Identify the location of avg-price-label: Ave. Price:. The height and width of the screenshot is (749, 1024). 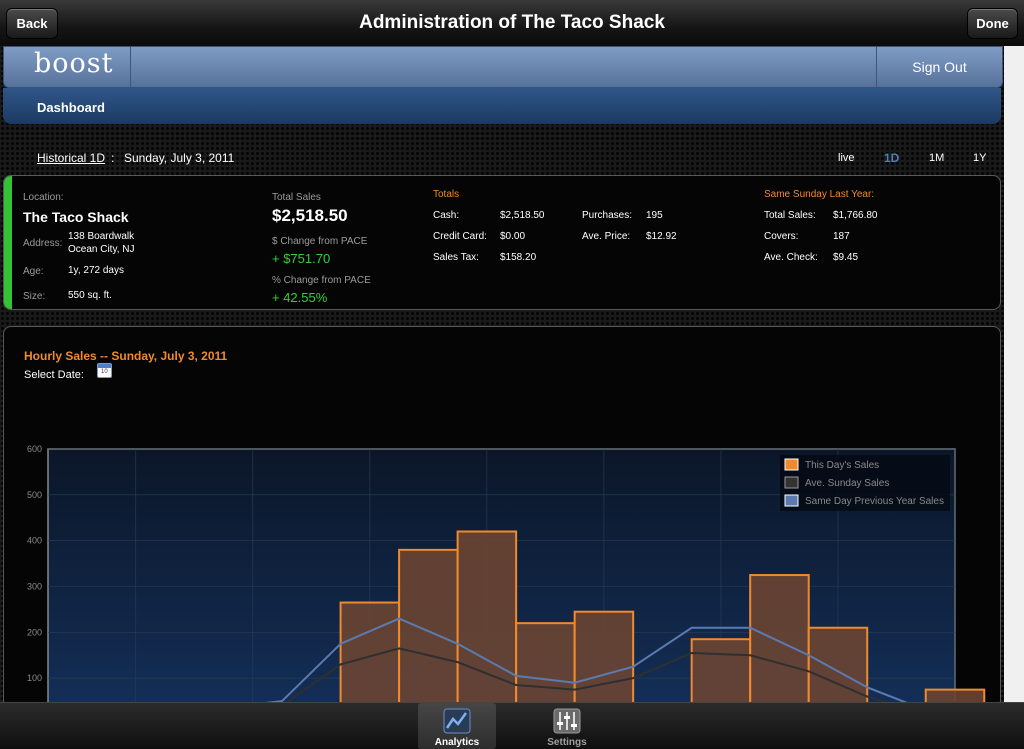
(606, 236).